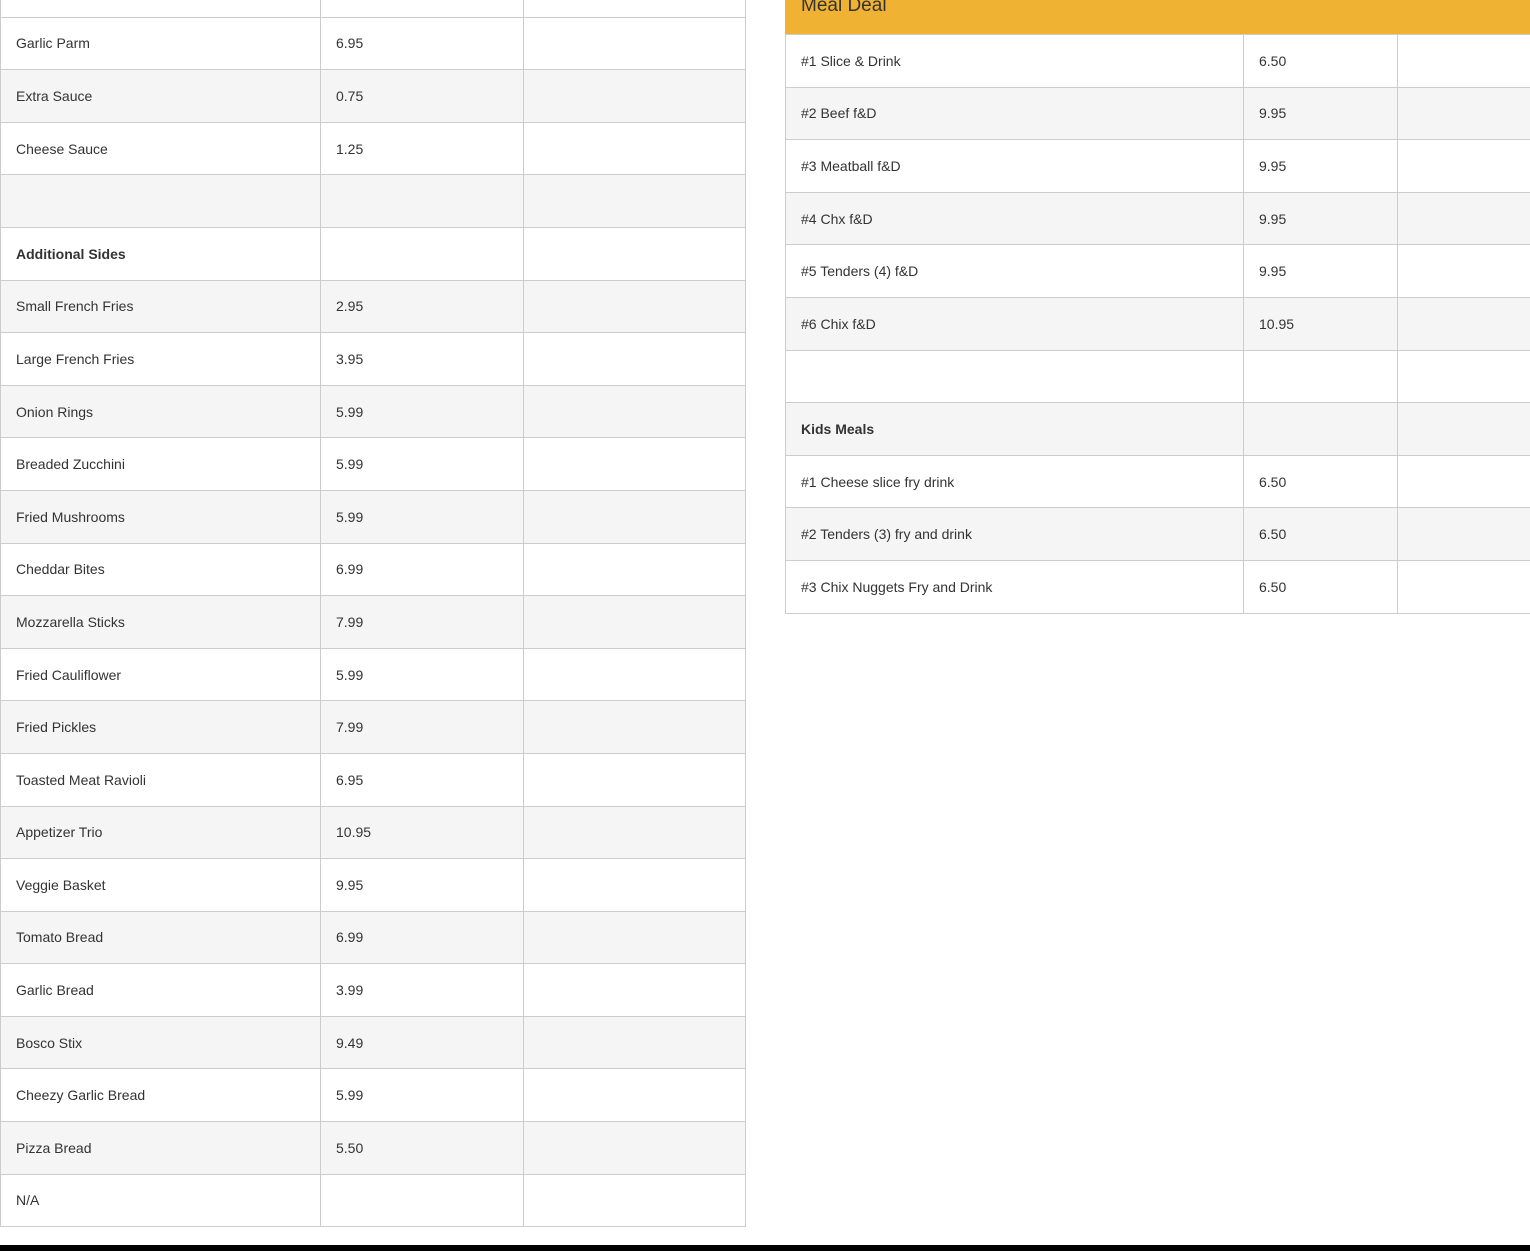 This screenshot has height=1251, width=1530. What do you see at coordinates (1014, 271) in the screenshot?
I see `item-name-cell: #5 Tenders (4) f&D` at bounding box center [1014, 271].